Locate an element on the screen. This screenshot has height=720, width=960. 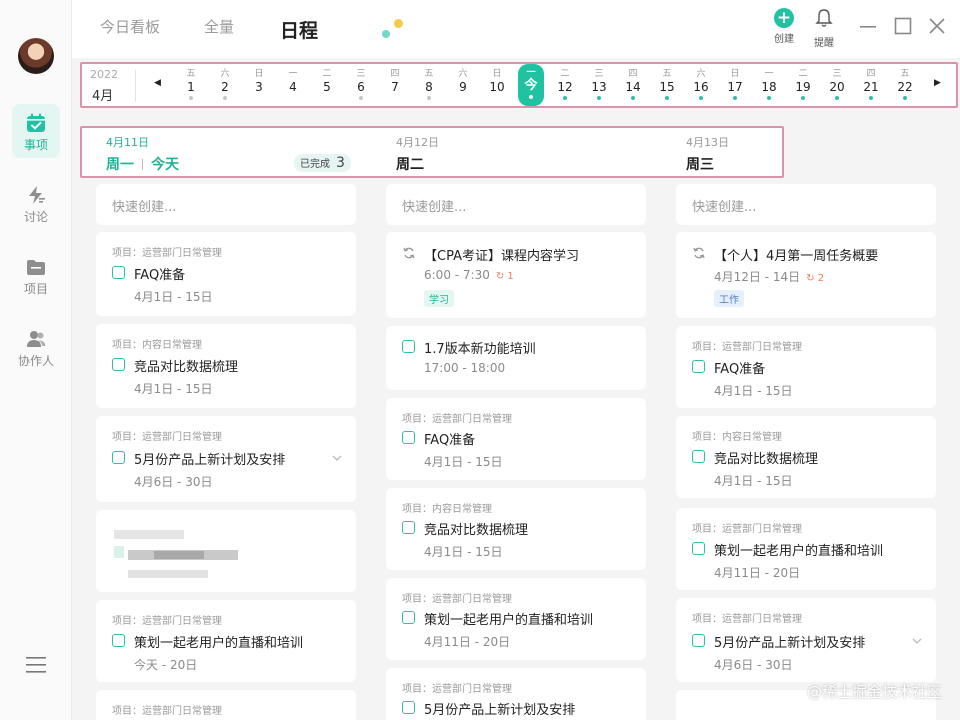
prev-arrow-icon: ◀ is located at coordinates (157, 83).